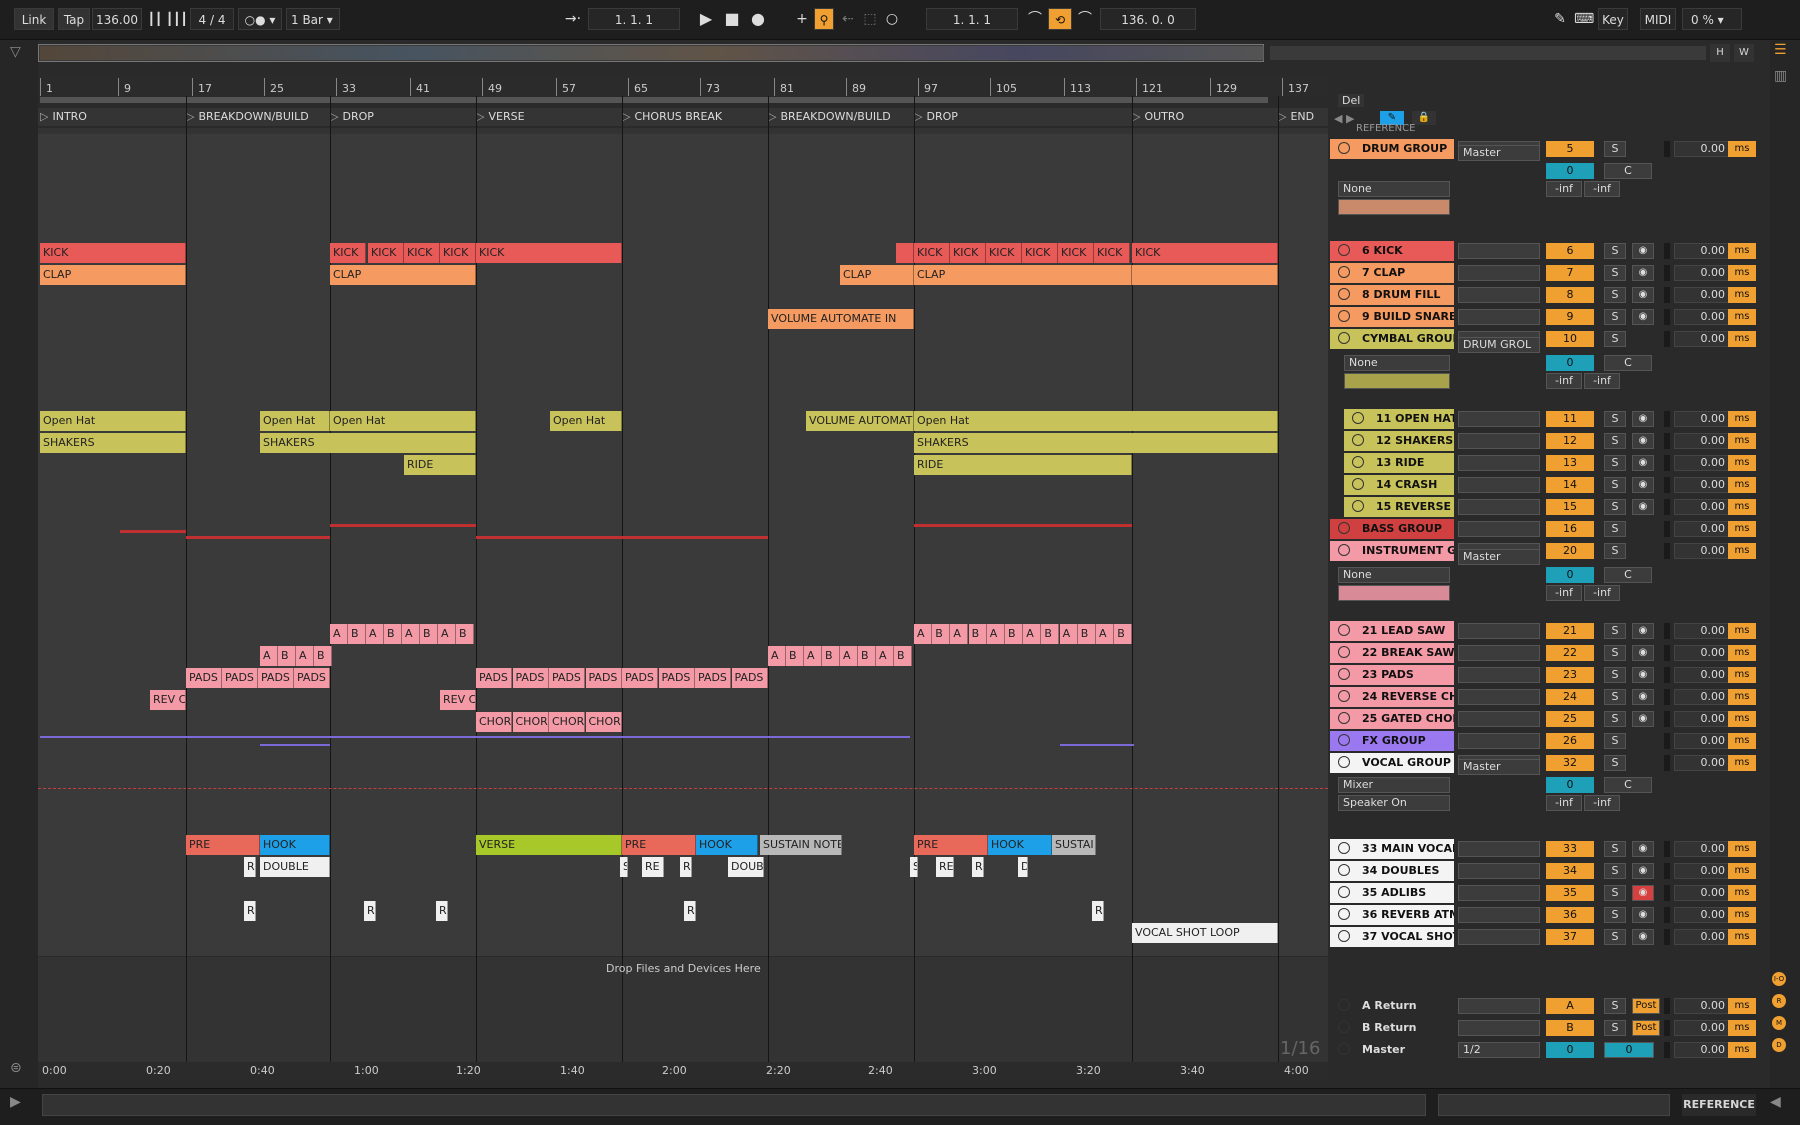 The height and width of the screenshot is (1125, 1800). What do you see at coordinates (1570, 273) in the screenshot?
I see `track-number: 7` at bounding box center [1570, 273].